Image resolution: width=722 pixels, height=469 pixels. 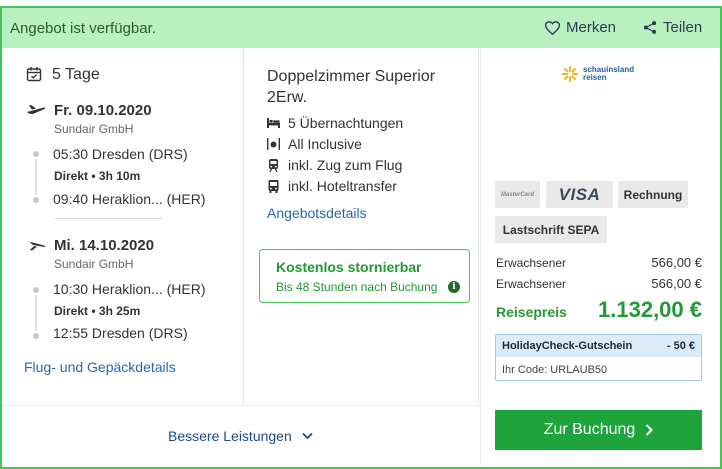 I want to click on footer-bar: Bessere Leistungen, so click(x=241, y=435).